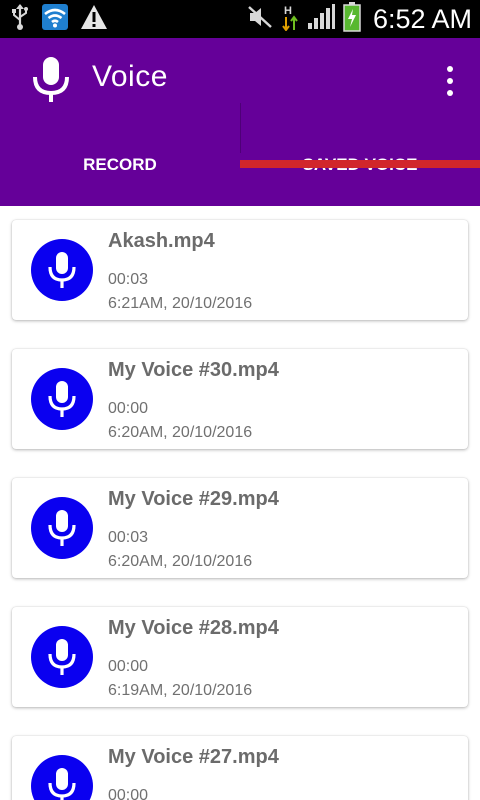  Describe the element at coordinates (193, 628) in the screenshot. I see `recording-name: My Voice #28.mp4` at that location.